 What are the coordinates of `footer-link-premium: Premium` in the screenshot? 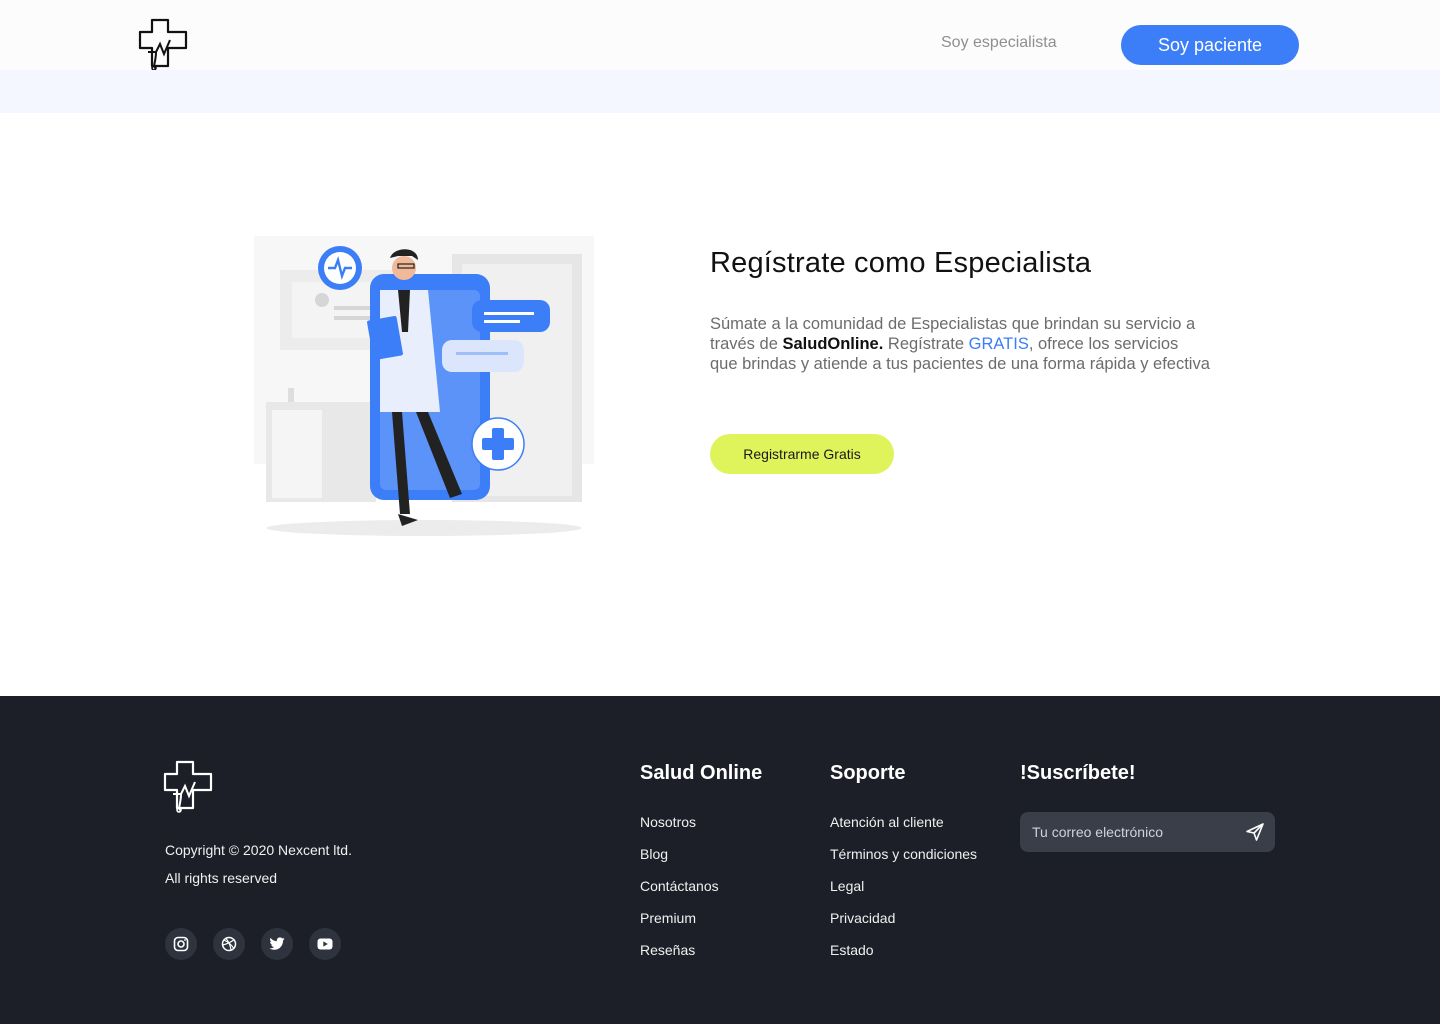 It's located at (679, 926).